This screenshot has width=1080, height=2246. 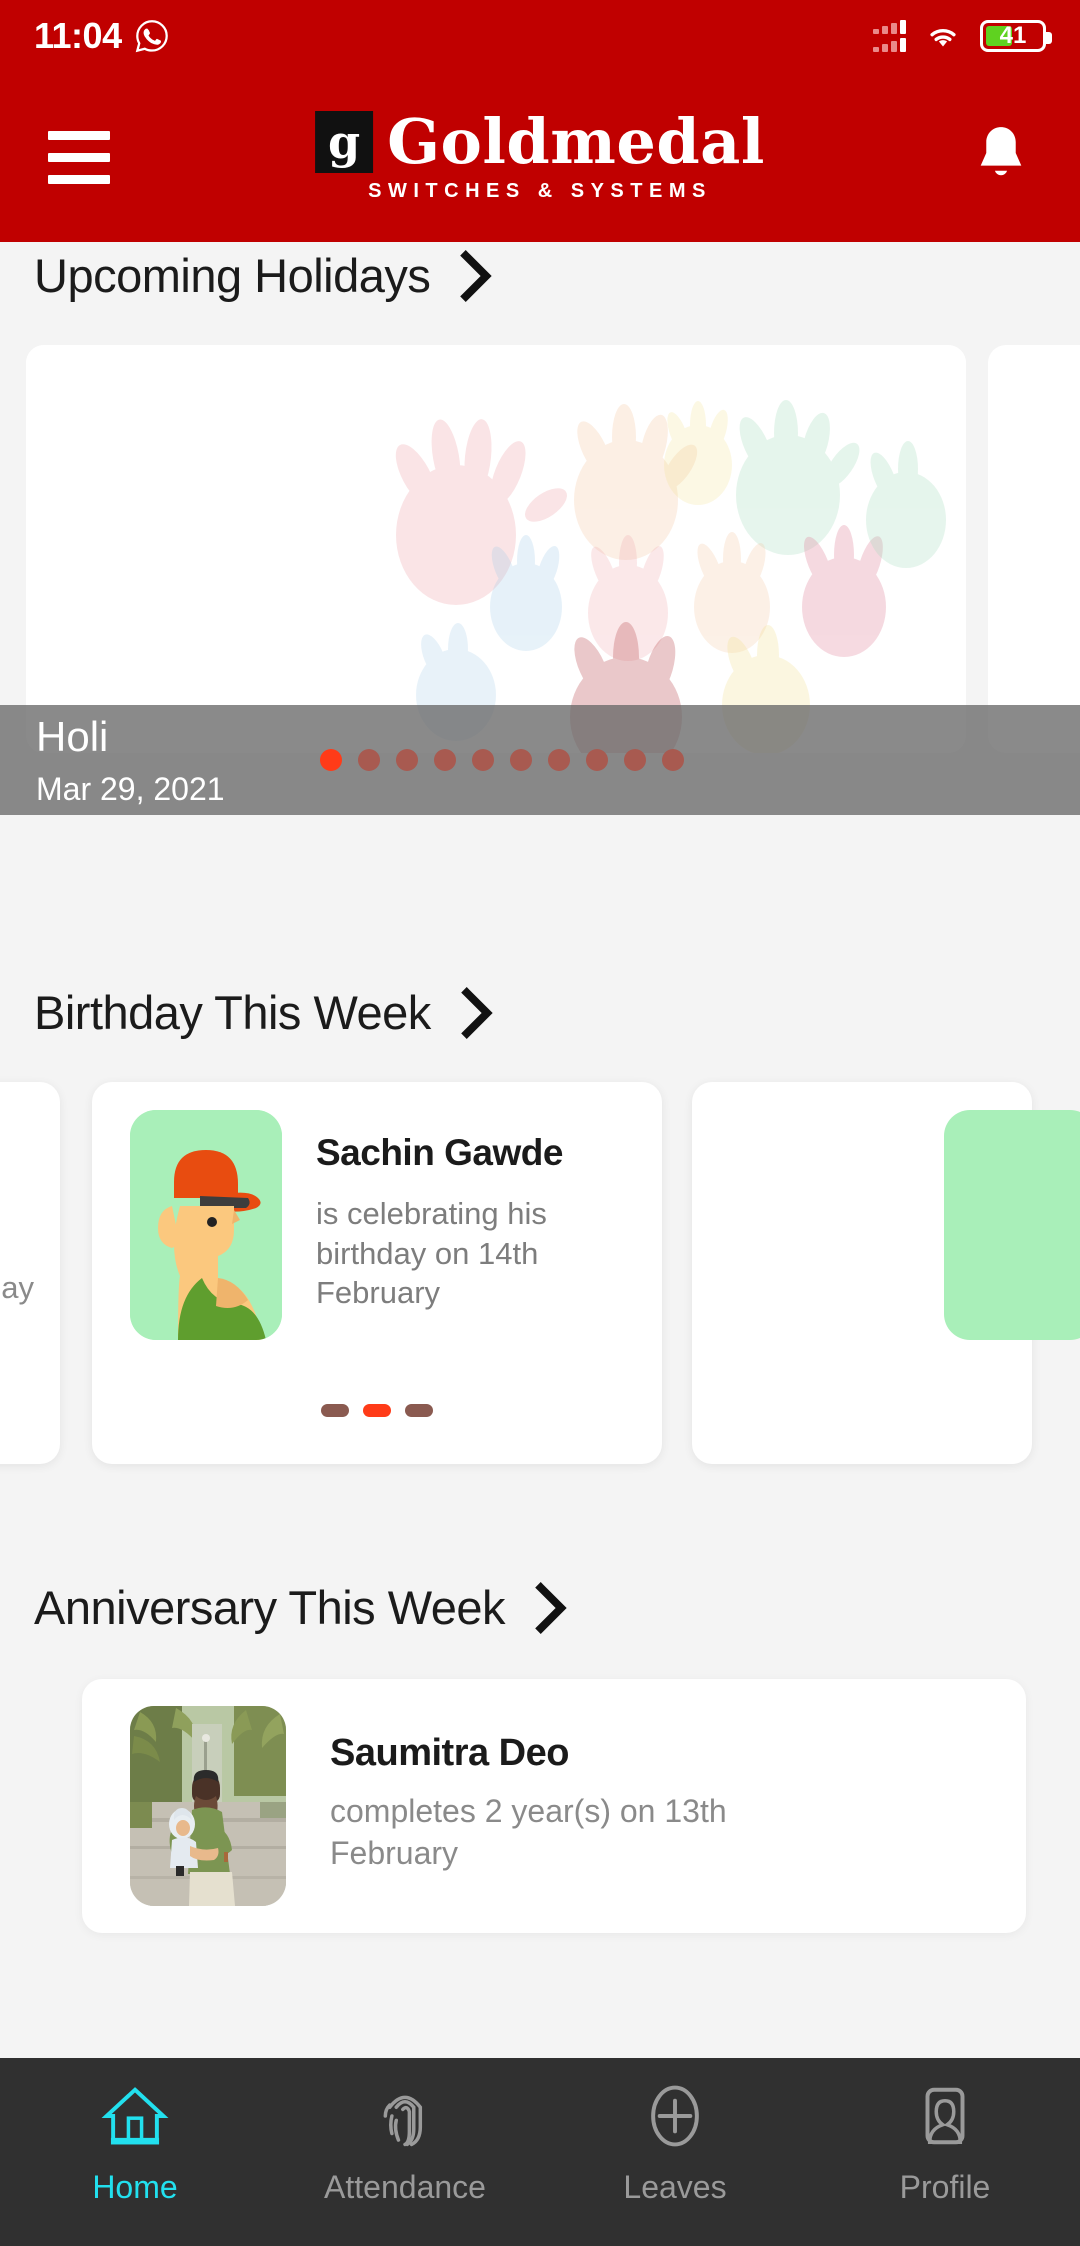 What do you see at coordinates (528, 1831) in the screenshot?
I see `anniversary-message: completes 2 year(s) on 13th February` at bounding box center [528, 1831].